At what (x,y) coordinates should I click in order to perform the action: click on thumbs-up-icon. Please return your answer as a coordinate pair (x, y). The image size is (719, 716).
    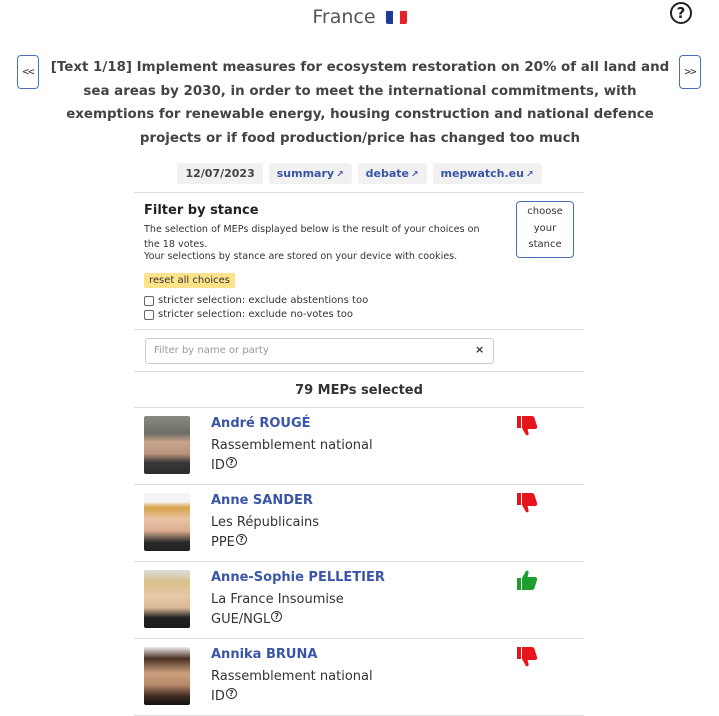
    Looking at the image, I should click on (527, 580).